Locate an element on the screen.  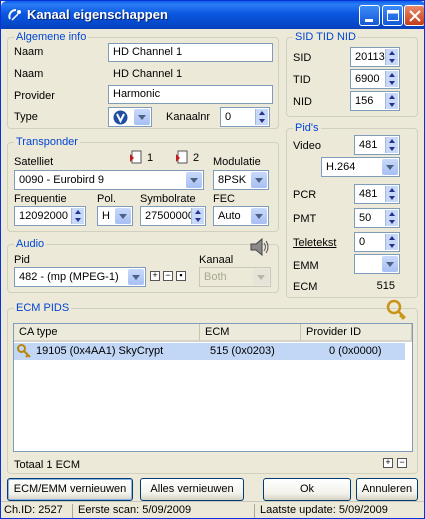
emm-select is located at coordinates (377, 264).